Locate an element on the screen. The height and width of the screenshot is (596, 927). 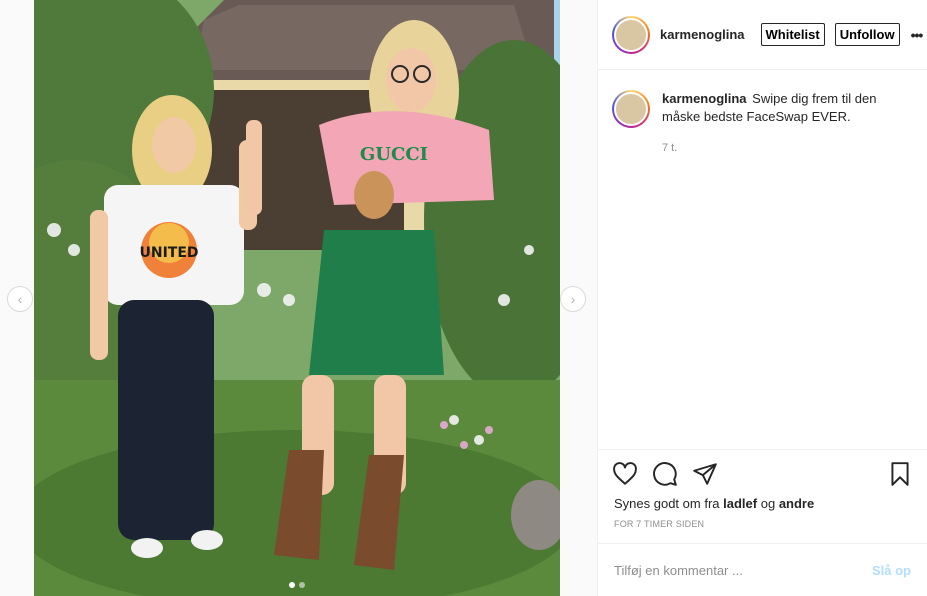
paper-plane-icon is located at coordinates (705, 474).